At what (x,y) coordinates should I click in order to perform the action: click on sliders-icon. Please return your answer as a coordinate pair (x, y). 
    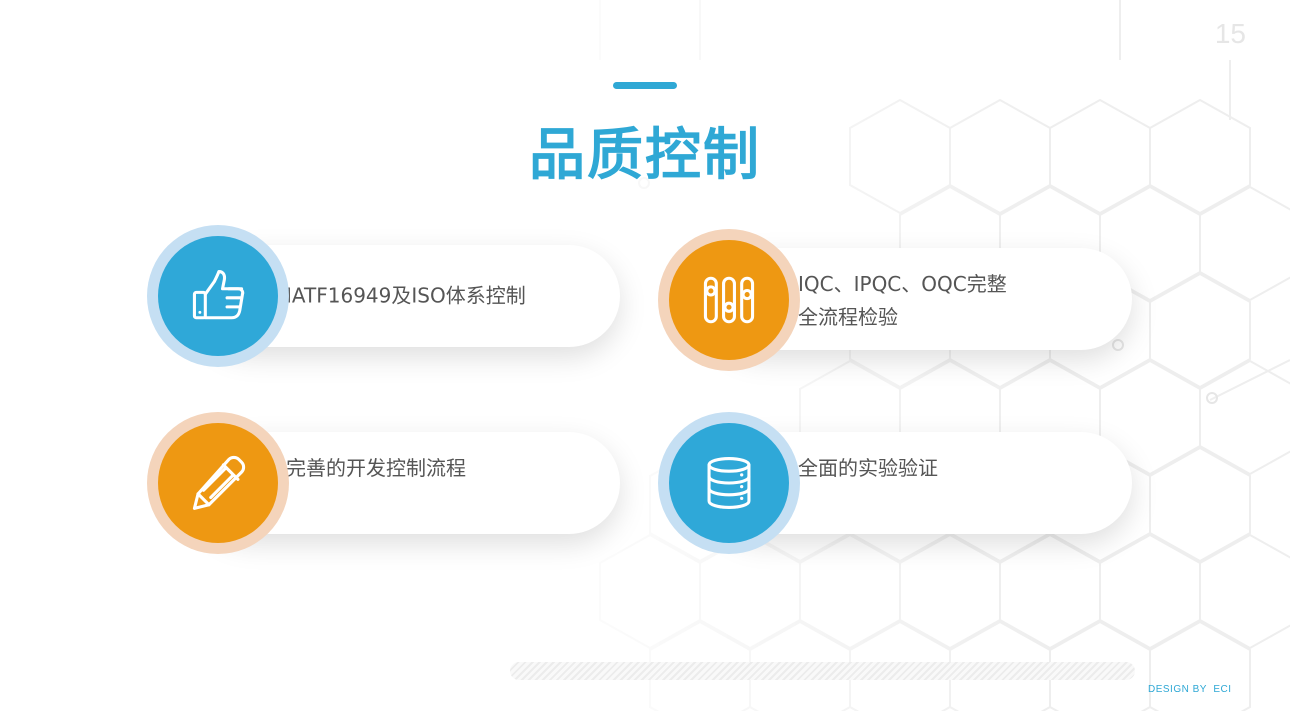
    Looking at the image, I should click on (729, 300).